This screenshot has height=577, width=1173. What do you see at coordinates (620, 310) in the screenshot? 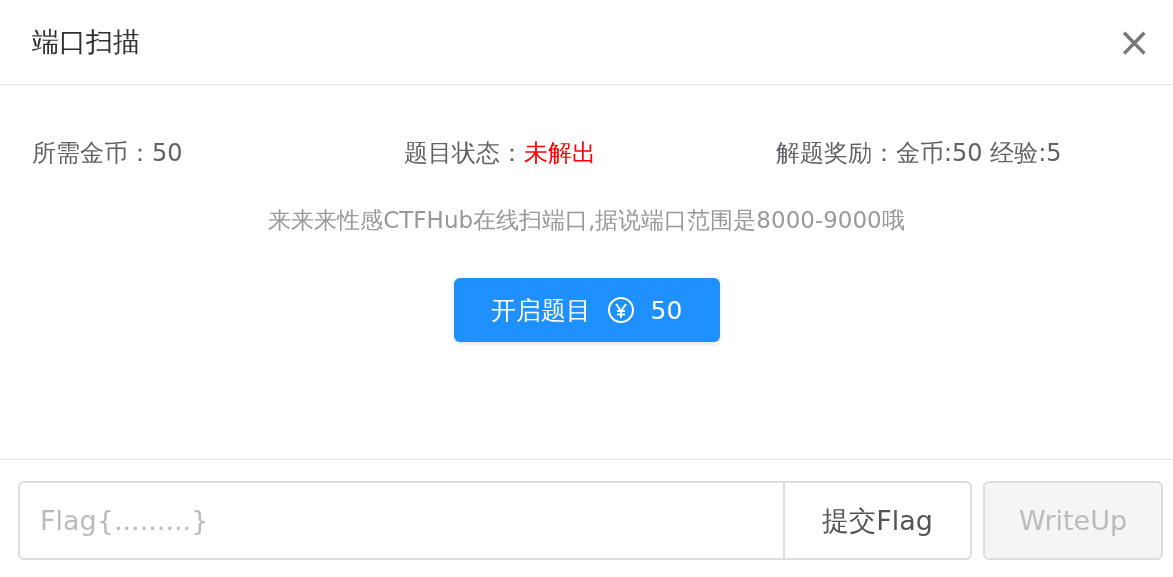
I see `yen-coin-icon` at bounding box center [620, 310].